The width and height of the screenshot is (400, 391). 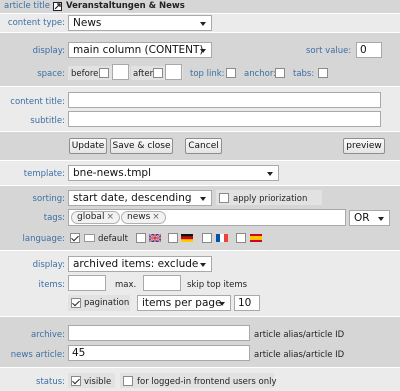 I want to click on template-select: bne-news.tmpl, so click(x=173, y=173).